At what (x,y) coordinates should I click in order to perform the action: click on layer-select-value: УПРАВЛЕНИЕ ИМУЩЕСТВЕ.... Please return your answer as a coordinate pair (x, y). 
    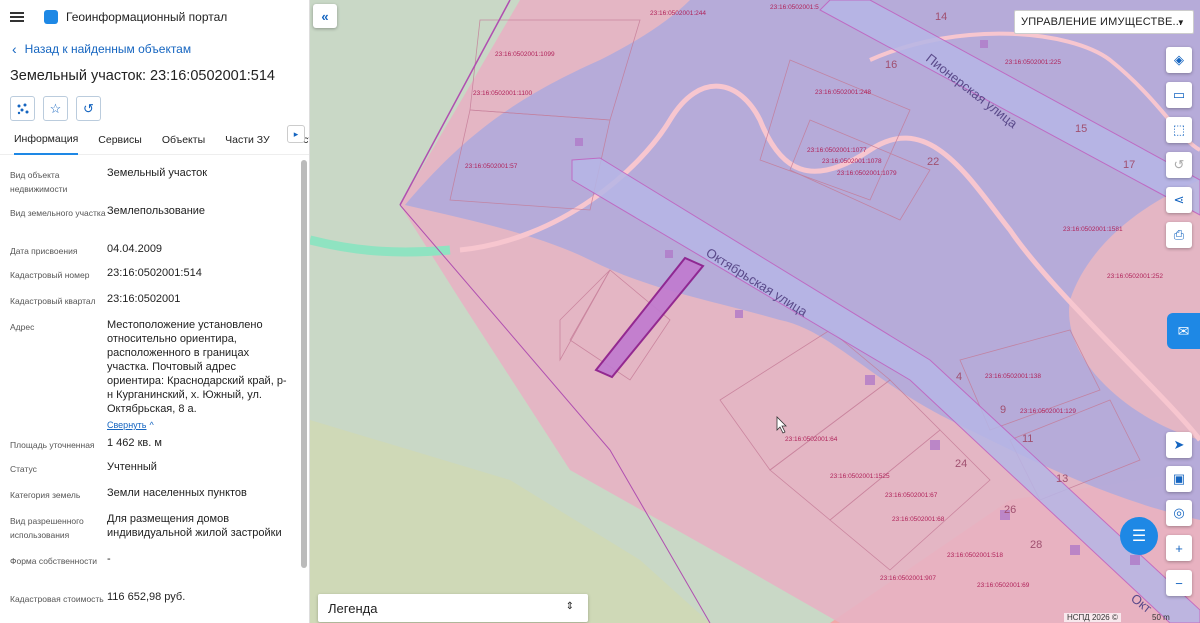
    Looking at the image, I should click on (1102, 22).